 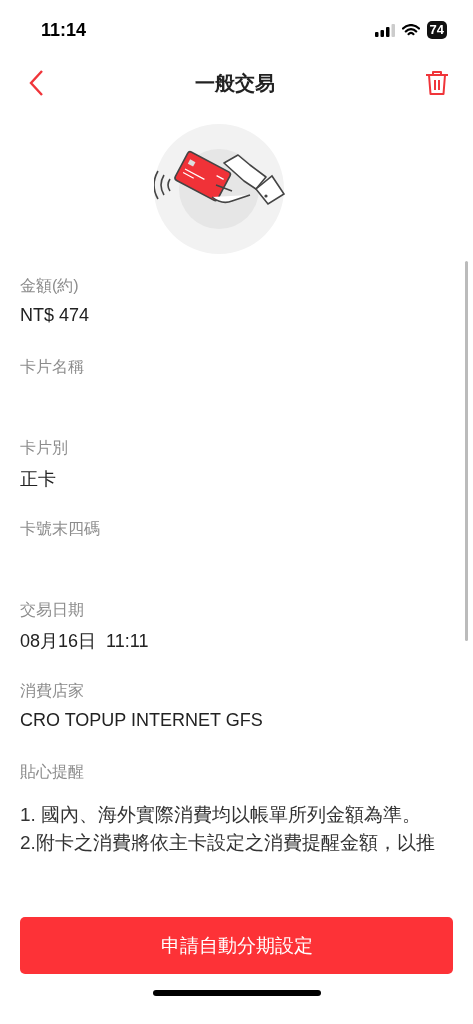 I want to click on field-label: 交易日期, so click(x=52, y=610).